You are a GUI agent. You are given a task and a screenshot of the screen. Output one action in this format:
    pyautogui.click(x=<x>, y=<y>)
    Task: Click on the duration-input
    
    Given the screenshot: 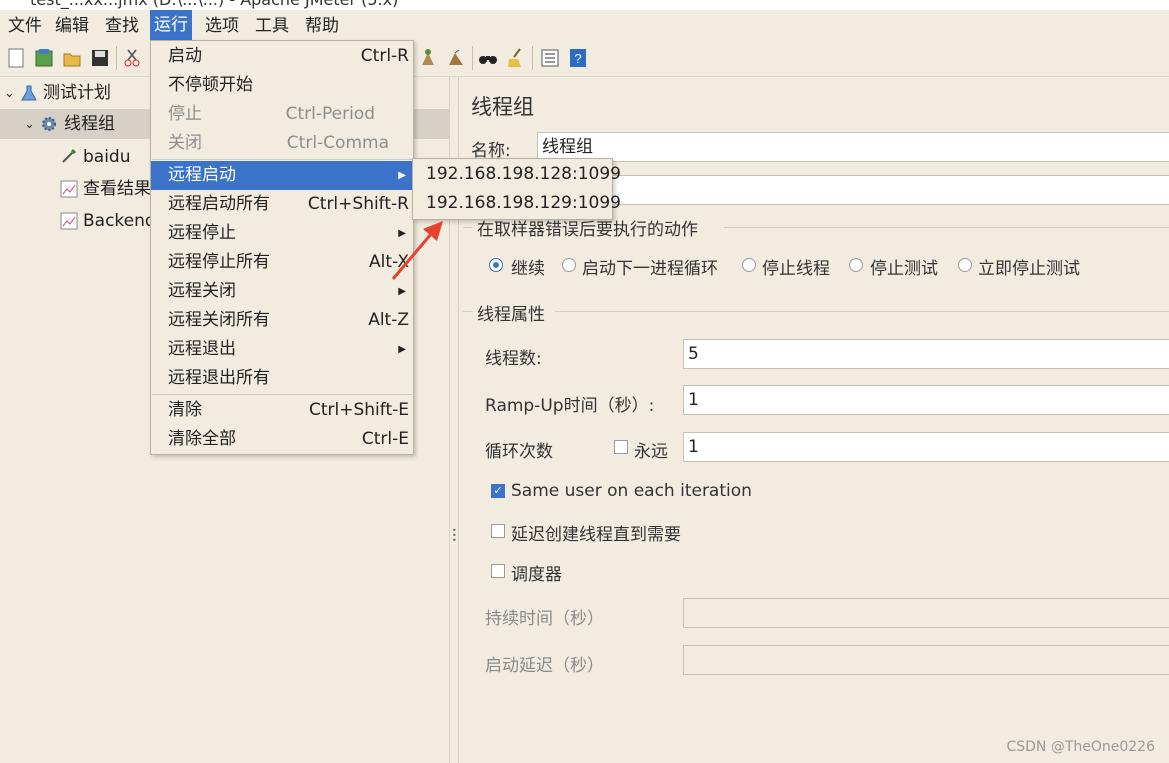 What is the action you would take?
    pyautogui.click(x=926, y=613)
    